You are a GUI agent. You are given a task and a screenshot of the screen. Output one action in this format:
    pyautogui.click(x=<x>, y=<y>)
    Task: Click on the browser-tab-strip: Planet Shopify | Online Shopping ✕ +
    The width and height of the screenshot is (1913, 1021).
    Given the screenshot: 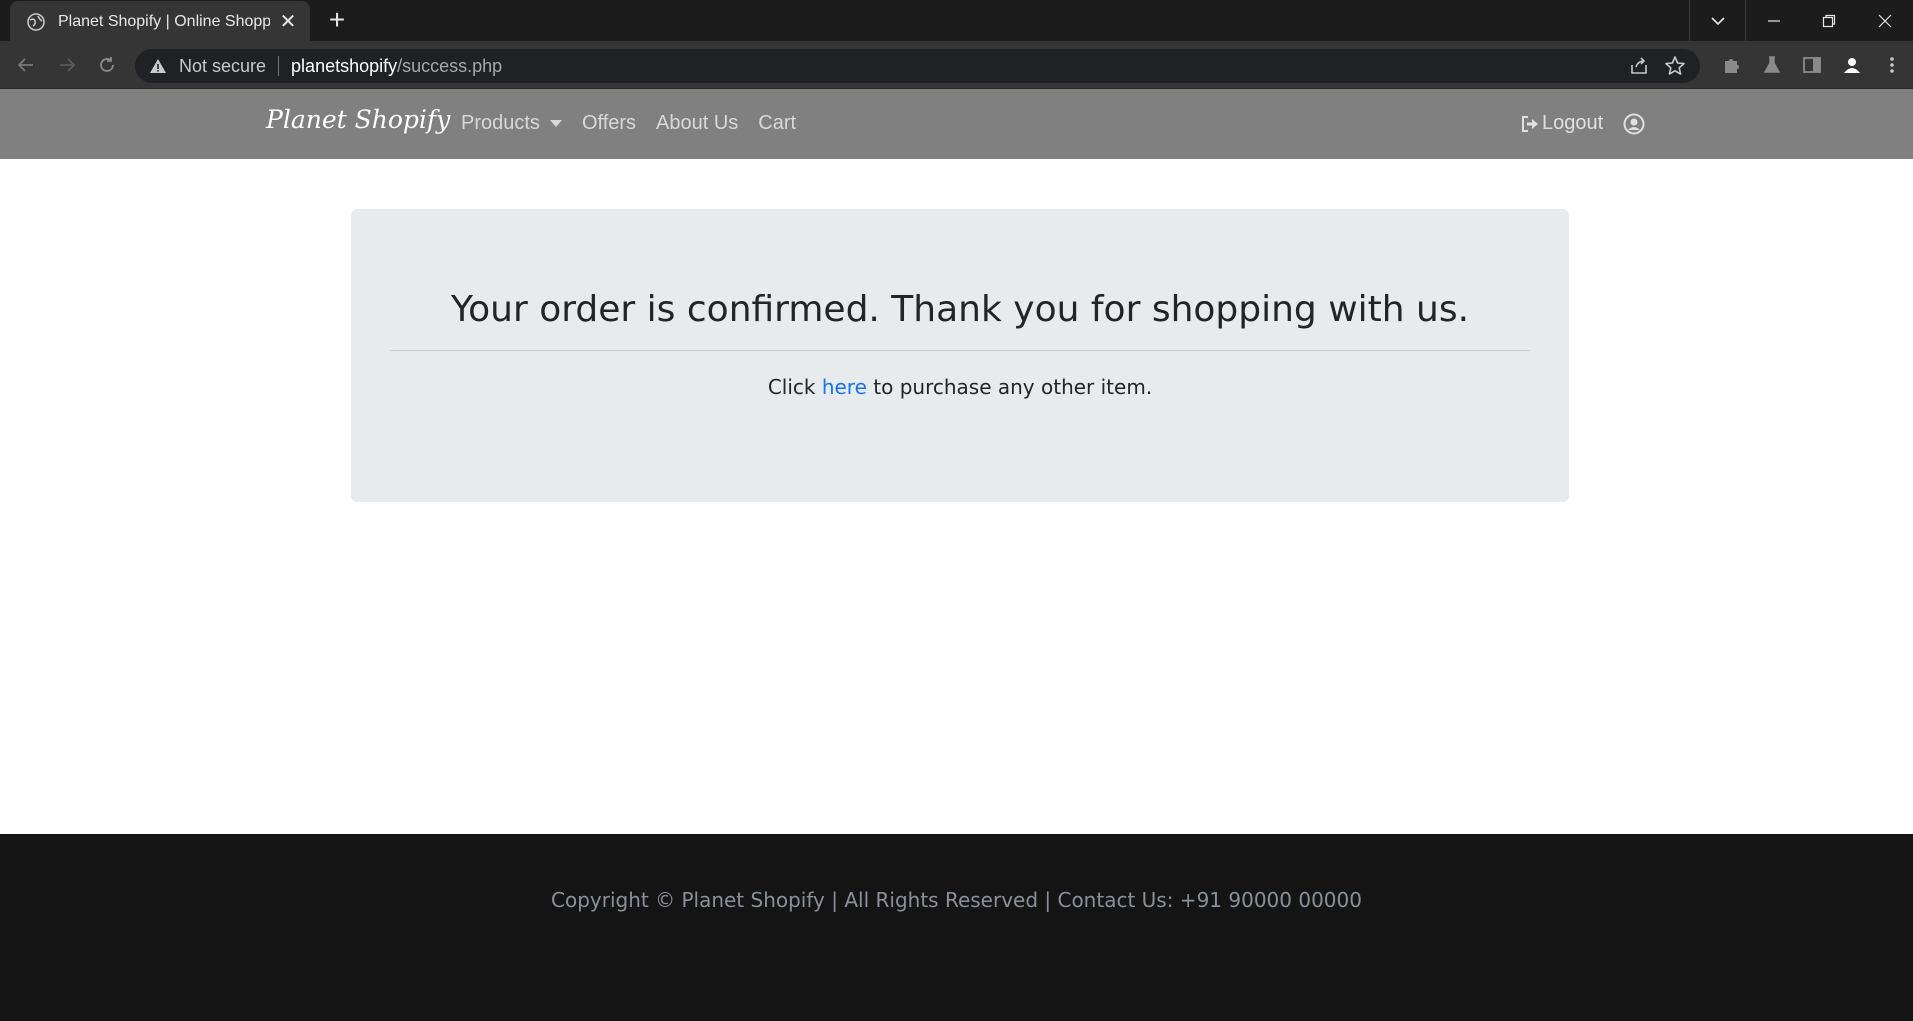 What is the action you would take?
    pyautogui.click(x=956, y=21)
    